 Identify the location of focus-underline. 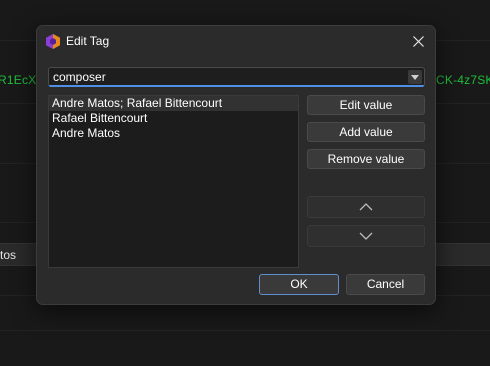
(236, 86).